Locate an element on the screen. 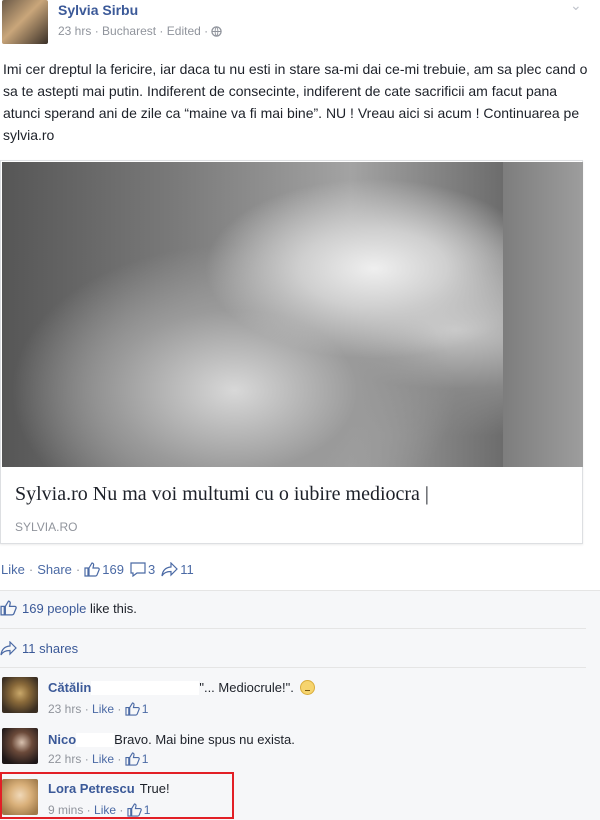 The image size is (600, 820). author-avatar is located at coordinates (25, 22).